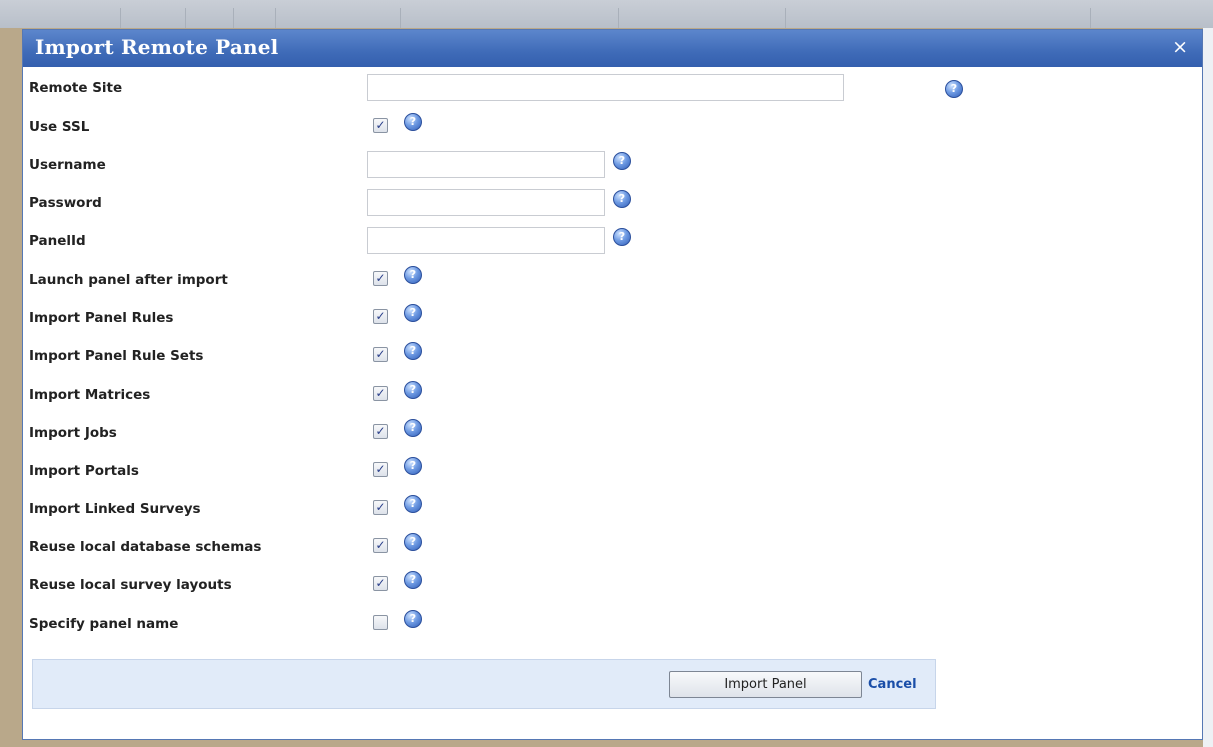  Describe the element at coordinates (380, 583) in the screenshot. I see `reuse-survey-layouts-checkbox: ✓` at that location.